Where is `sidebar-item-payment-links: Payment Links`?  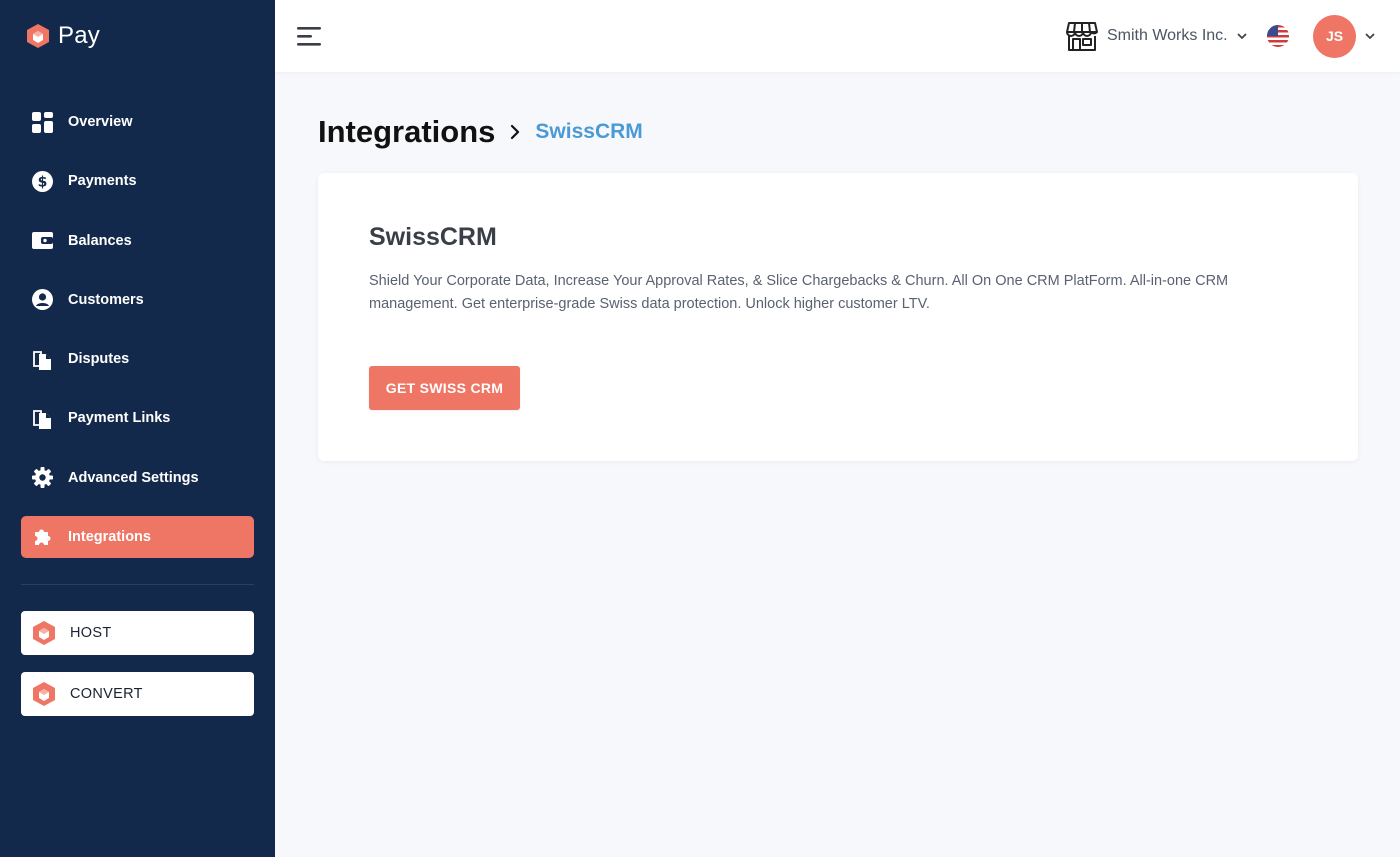 sidebar-item-payment-links: Payment Links is located at coordinates (137, 418).